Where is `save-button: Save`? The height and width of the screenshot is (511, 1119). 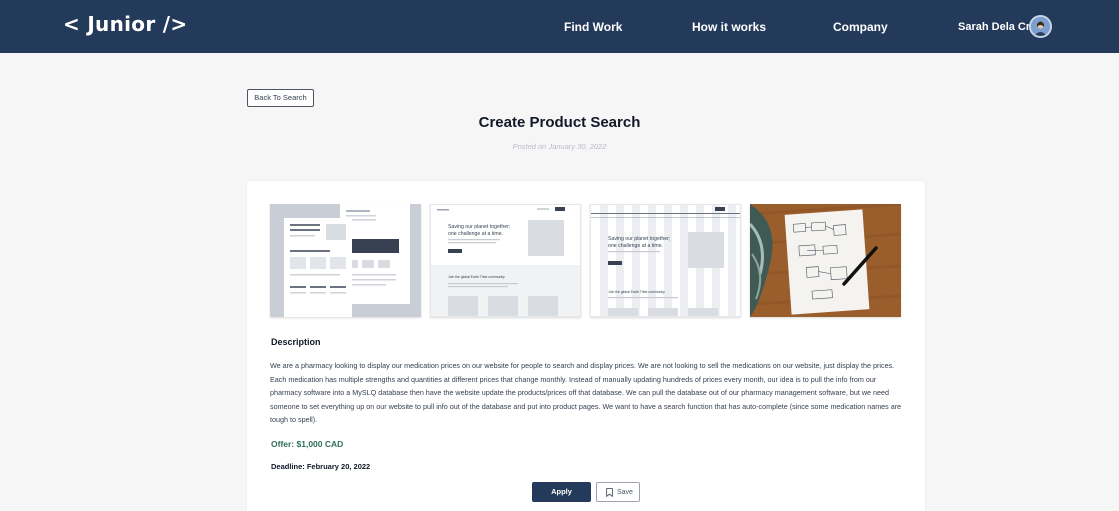 save-button: Save is located at coordinates (618, 492).